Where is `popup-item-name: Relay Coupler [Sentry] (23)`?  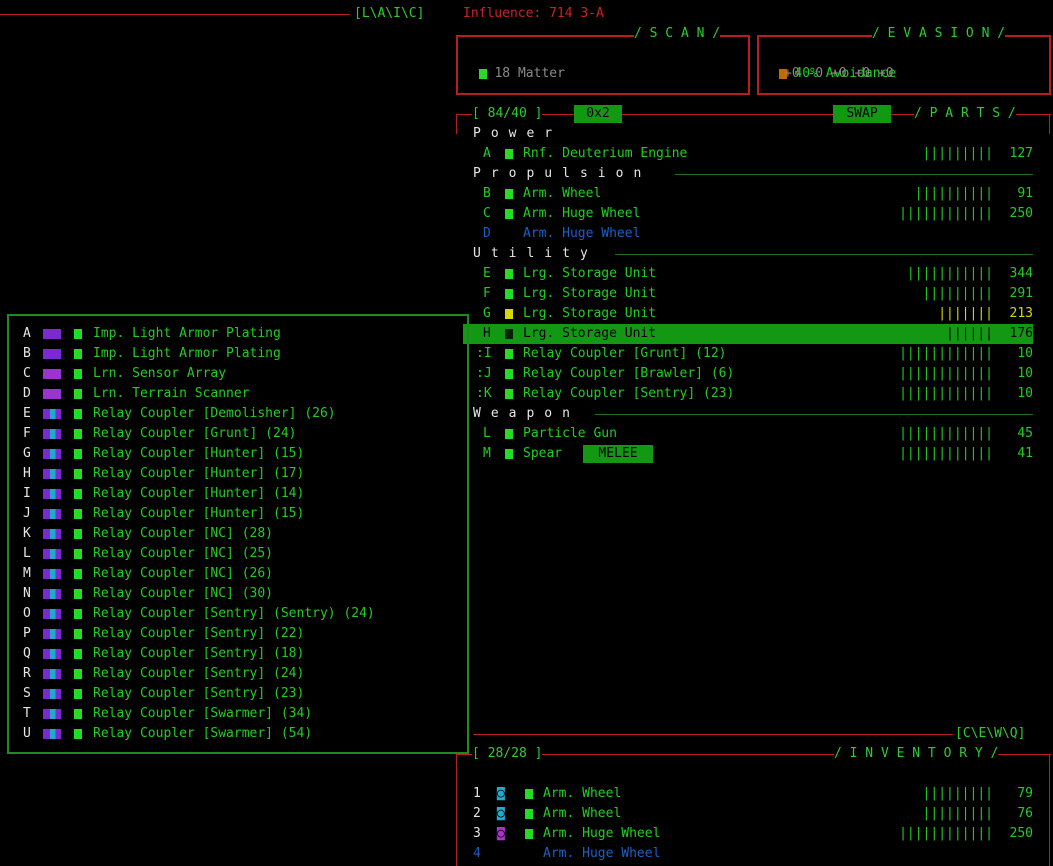
popup-item-name: Relay Coupler [Sentry] (23) is located at coordinates (199, 693).